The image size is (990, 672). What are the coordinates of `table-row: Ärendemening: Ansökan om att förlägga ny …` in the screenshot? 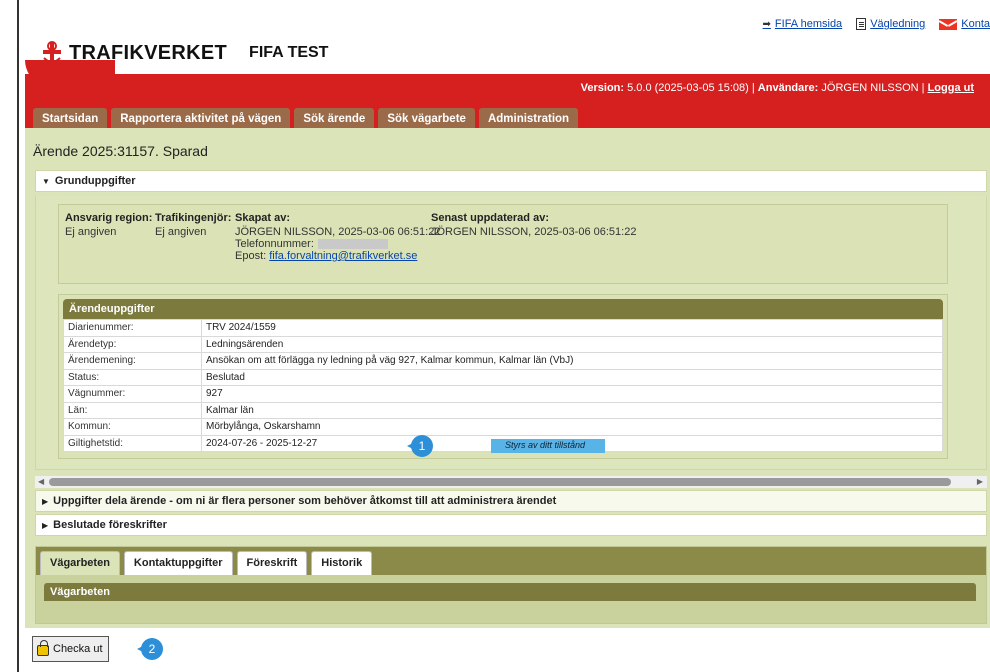 It's located at (503, 361).